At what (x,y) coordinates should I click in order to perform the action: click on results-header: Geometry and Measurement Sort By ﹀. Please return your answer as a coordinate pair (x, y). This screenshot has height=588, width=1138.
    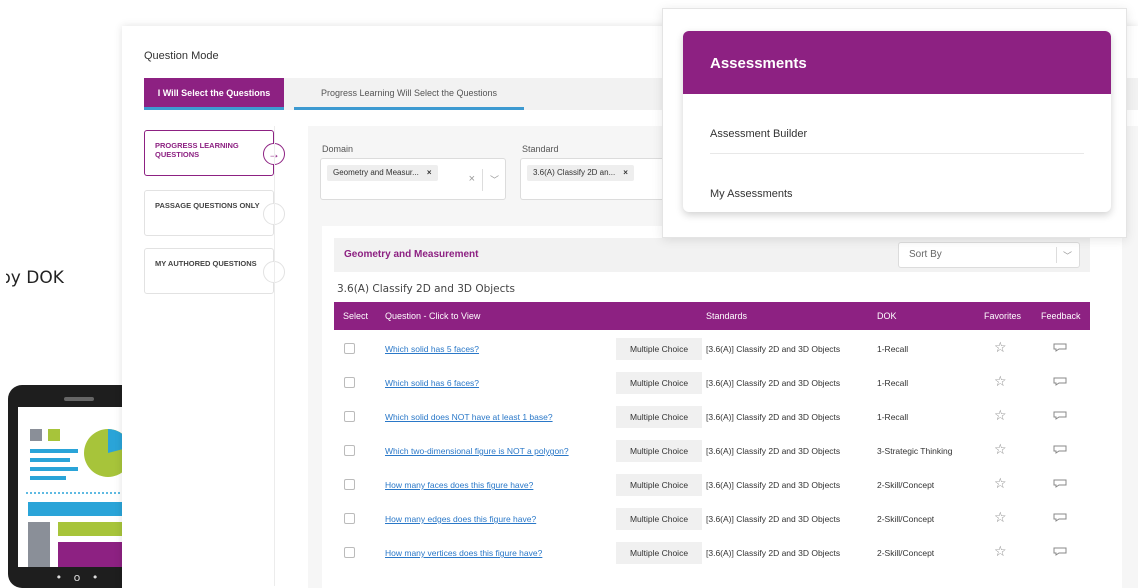
    Looking at the image, I should click on (712, 255).